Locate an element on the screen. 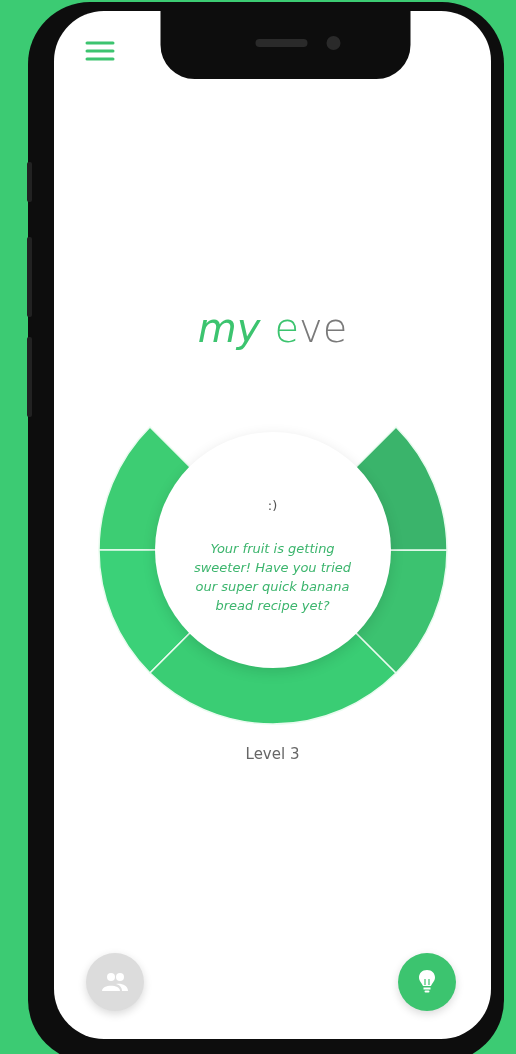 Image resolution: width=516 pixels, height=1054 pixels. message-text: Your fruit is getting sweeter! Have you tried our super quick banana bread recipe yet? is located at coordinates (272, 577).